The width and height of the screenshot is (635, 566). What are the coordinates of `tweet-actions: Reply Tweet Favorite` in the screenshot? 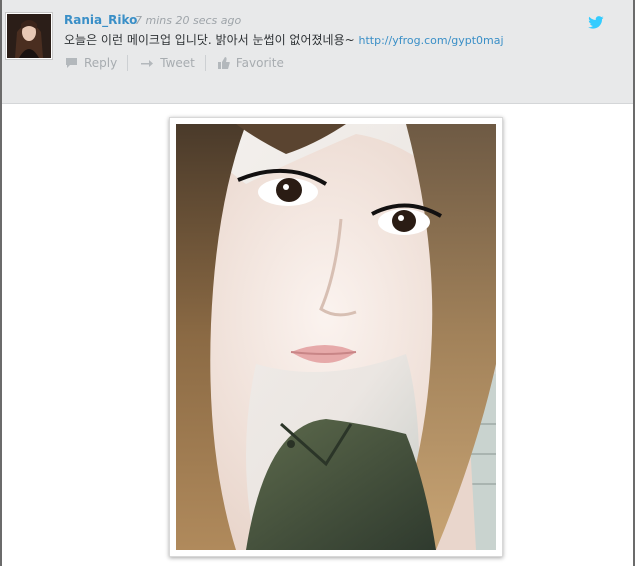 It's located at (174, 63).